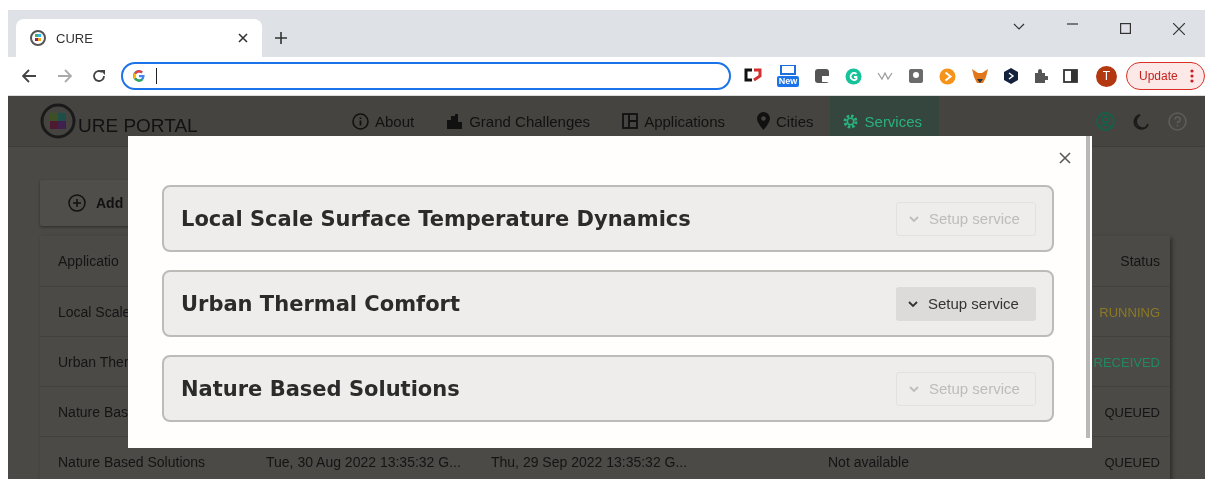 The width and height of the screenshot is (1205, 479). I want to click on setup-service-button: Setup service, so click(966, 303).